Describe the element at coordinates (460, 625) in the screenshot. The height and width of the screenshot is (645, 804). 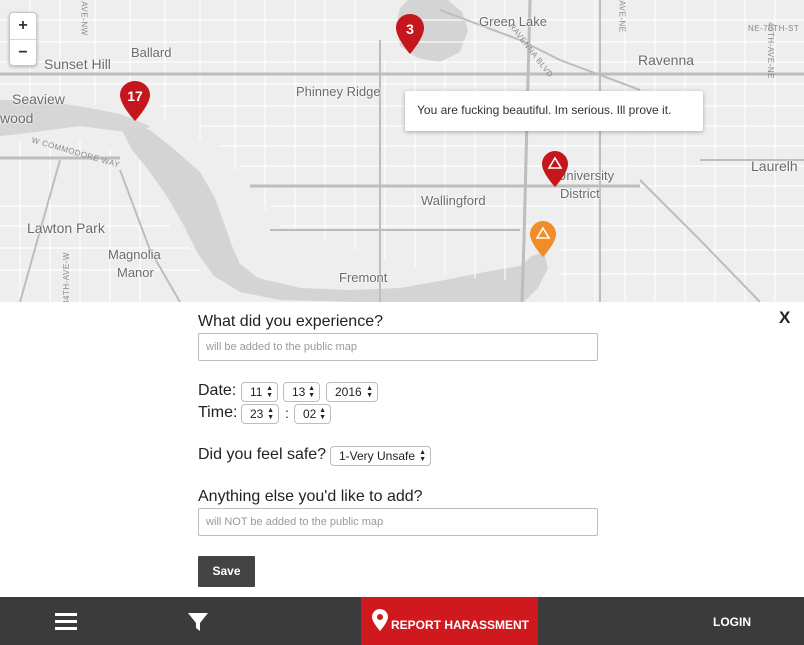
I see `report-harassment-label: REPORT HARASSMENT` at that location.